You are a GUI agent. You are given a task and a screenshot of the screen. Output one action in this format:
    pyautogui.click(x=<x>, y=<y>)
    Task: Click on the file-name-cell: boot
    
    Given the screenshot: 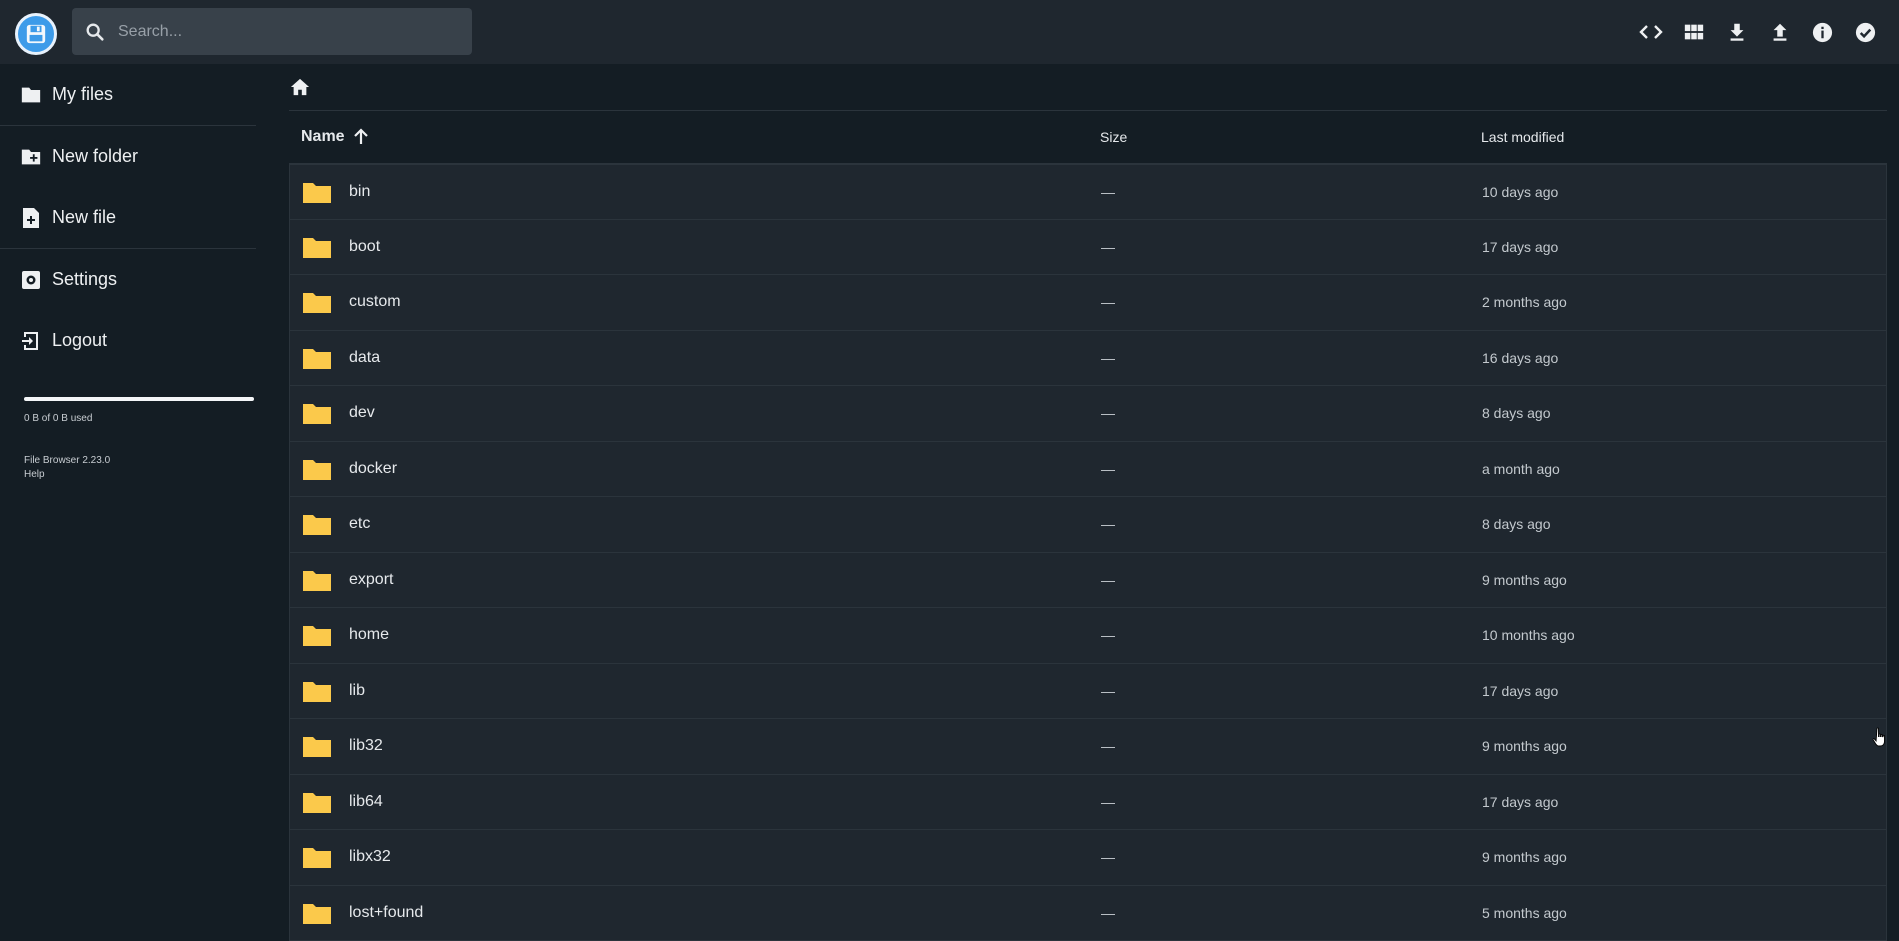 What is the action you would take?
    pyautogui.click(x=695, y=247)
    